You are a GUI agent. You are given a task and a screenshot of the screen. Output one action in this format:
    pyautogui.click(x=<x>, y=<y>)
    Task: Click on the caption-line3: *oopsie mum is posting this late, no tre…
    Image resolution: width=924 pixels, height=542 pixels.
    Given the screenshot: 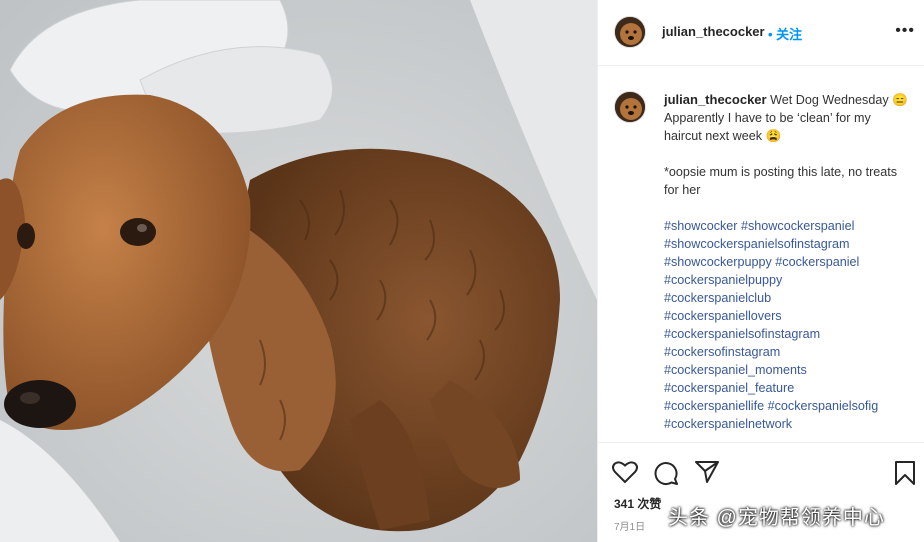 What is the action you would take?
    pyautogui.click(x=781, y=181)
    